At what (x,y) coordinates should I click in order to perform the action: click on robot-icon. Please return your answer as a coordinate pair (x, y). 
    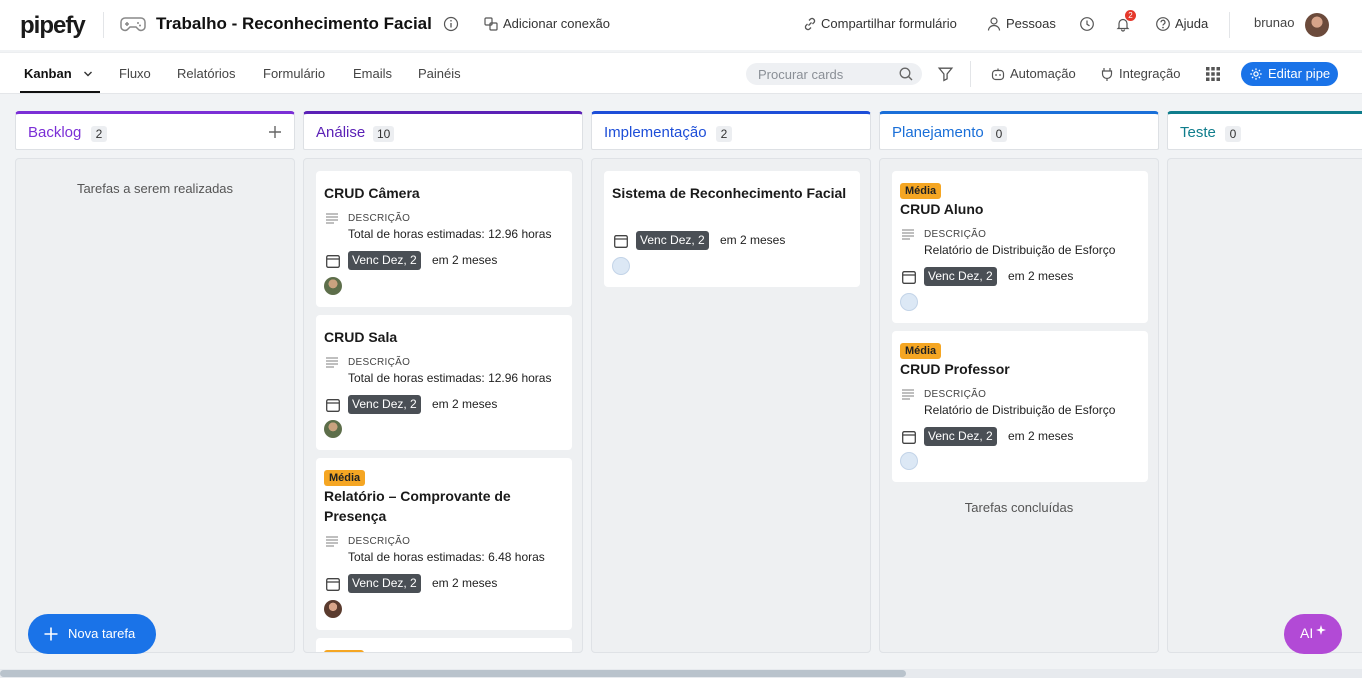
    Looking at the image, I should click on (998, 74).